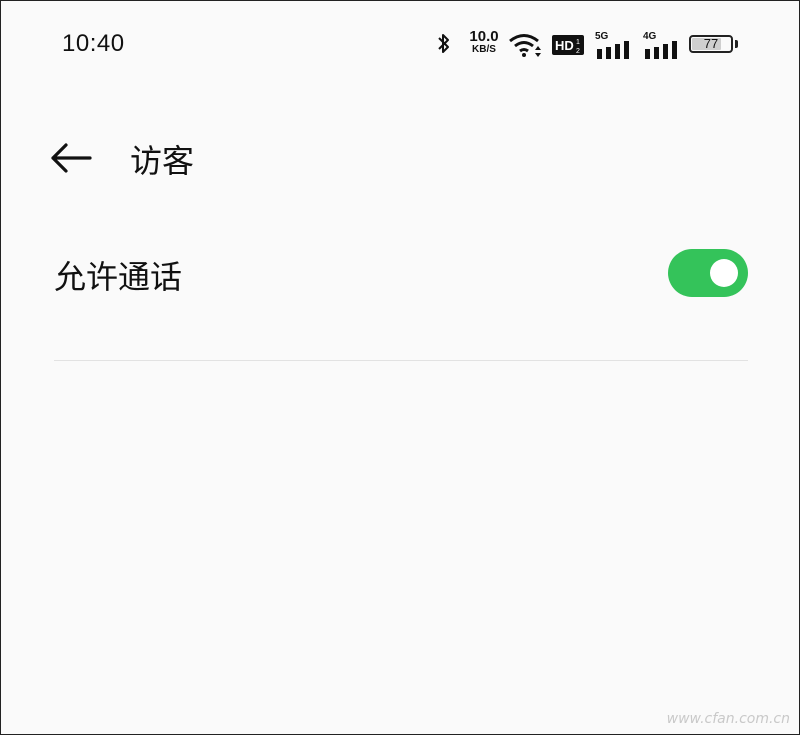  What do you see at coordinates (578, 51) in the screenshot?
I see `svg-text: 2` at bounding box center [578, 51].